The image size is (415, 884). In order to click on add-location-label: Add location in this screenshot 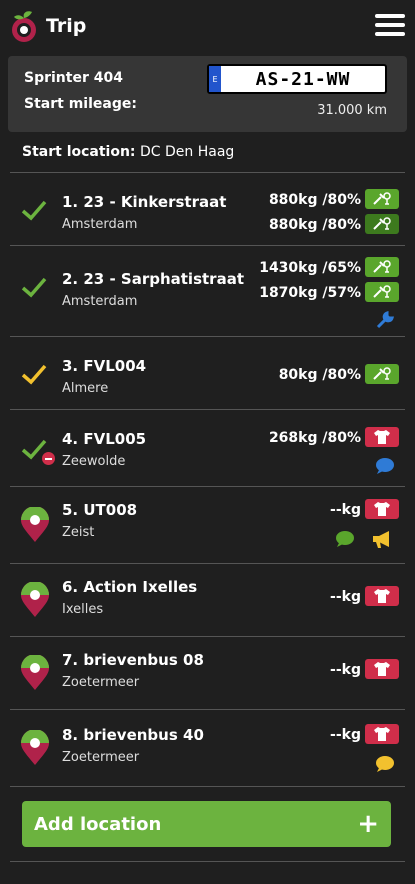, I will do `click(98, 824)`.